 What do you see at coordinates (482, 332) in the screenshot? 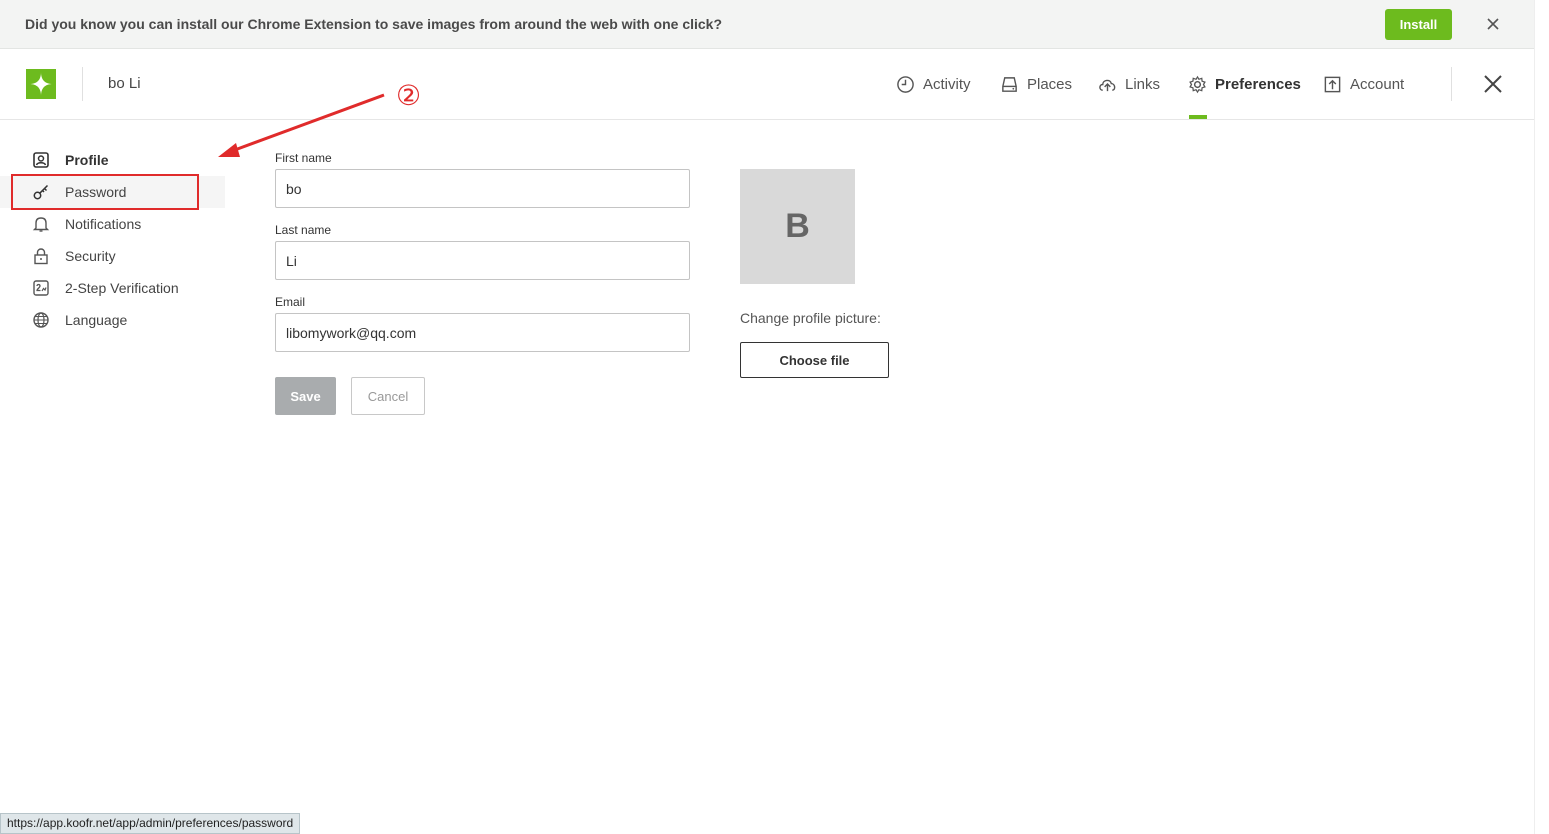
I see `email-field` at bounding box center [482, 332].